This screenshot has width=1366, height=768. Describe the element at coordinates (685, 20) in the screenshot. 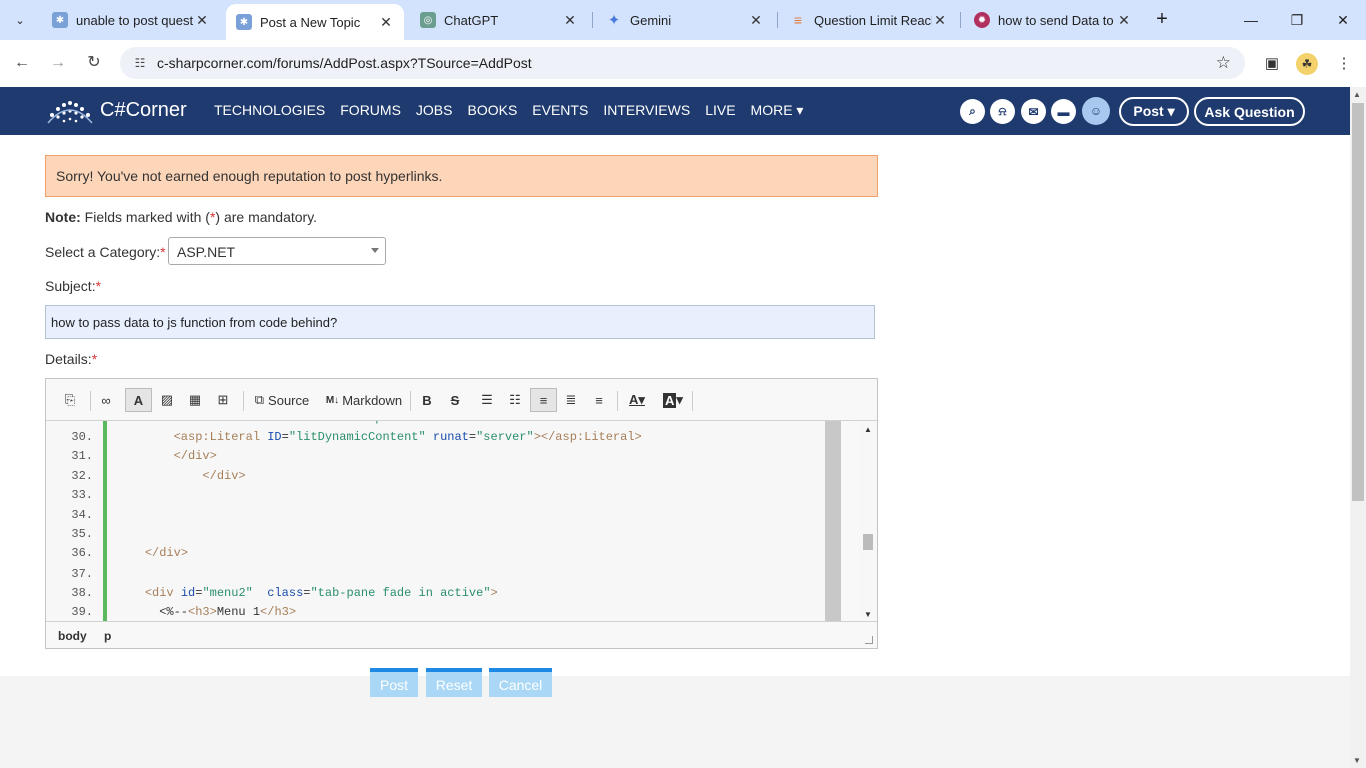

I see `tab-3: ✦ Gemini ✕` at that location.